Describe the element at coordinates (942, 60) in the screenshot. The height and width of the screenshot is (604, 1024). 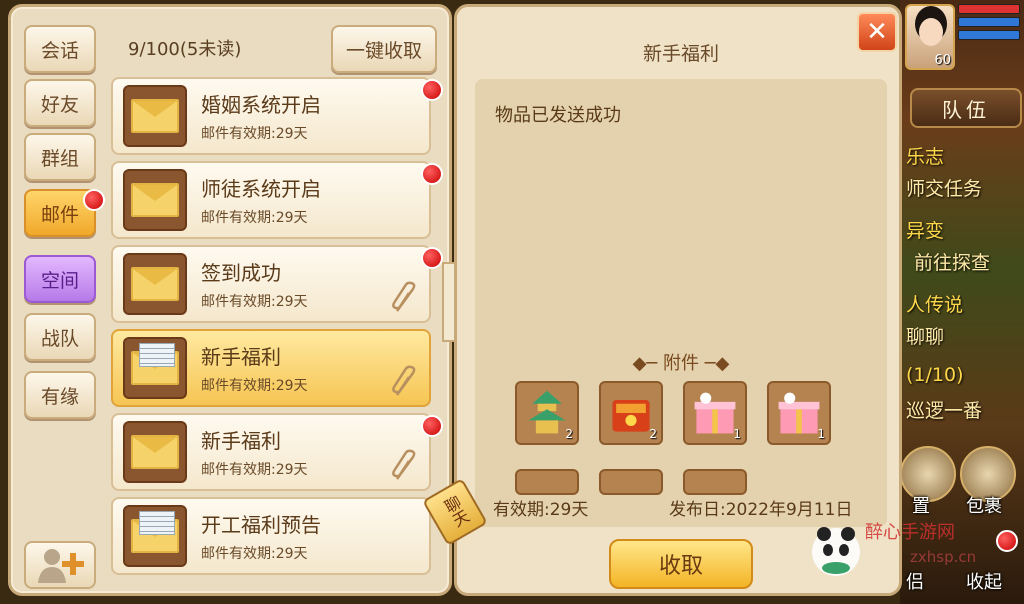
I see `player-level: 60` at that location.